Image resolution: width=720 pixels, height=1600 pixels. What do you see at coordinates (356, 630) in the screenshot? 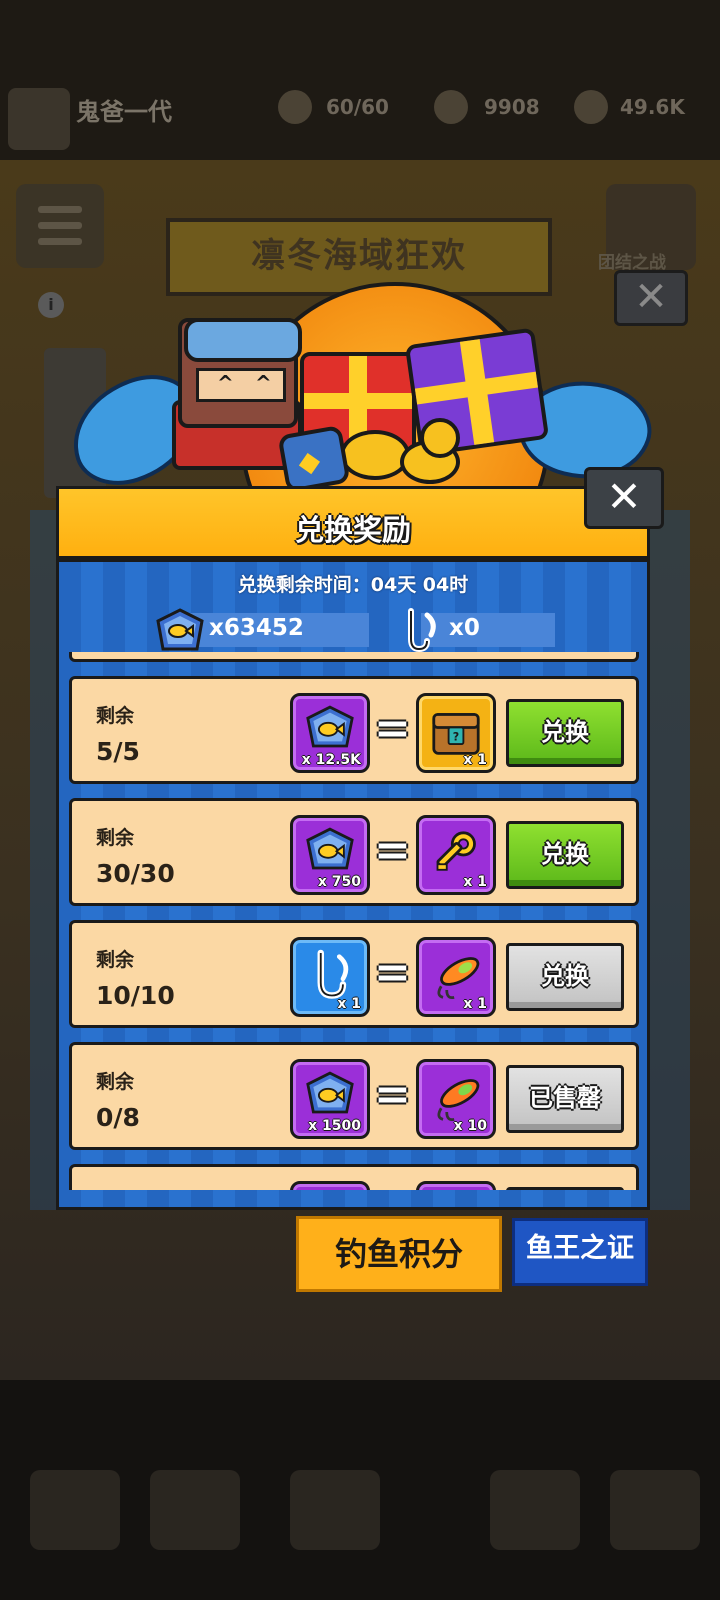
I see `currency-row: x63452 x0` at bounding box center [356, 630].